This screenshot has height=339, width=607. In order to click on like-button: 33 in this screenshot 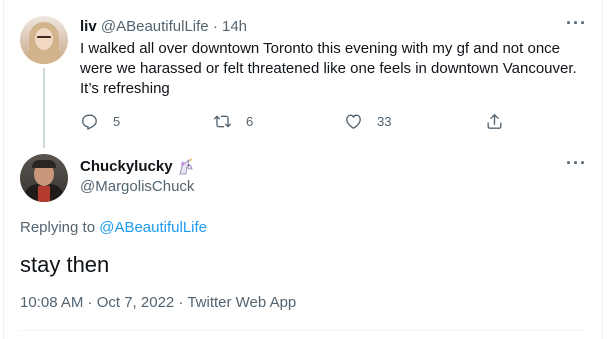, I will do `click(367, 121)`.